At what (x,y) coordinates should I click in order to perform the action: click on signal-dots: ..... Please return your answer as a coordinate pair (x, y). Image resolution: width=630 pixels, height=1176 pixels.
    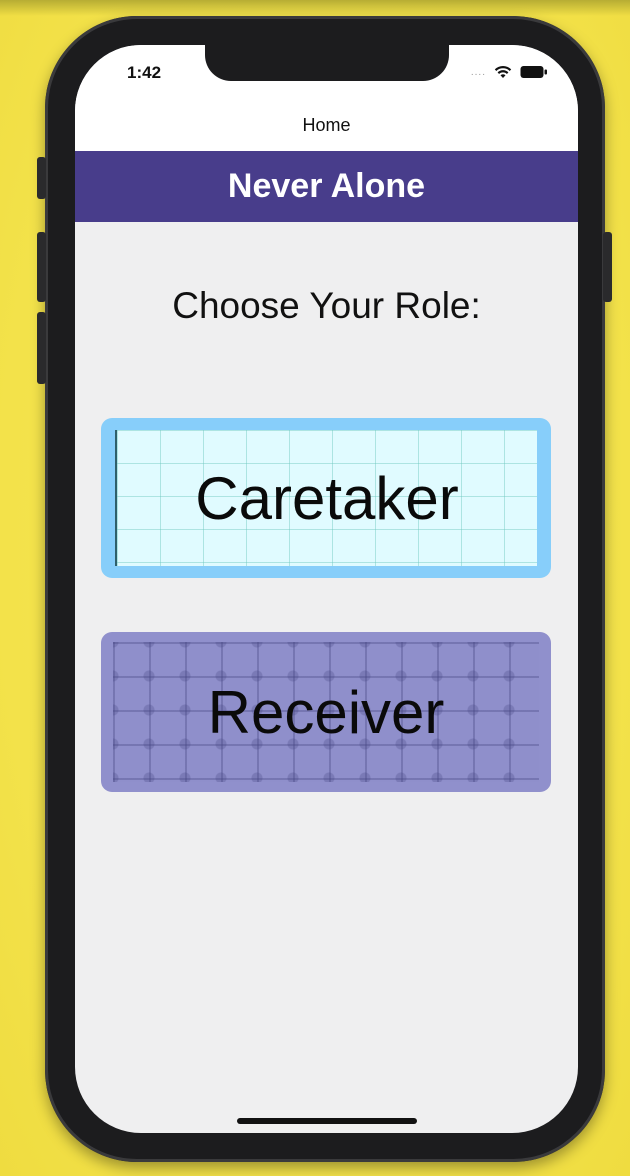
    Looking at the image, I should click on (478, 72).